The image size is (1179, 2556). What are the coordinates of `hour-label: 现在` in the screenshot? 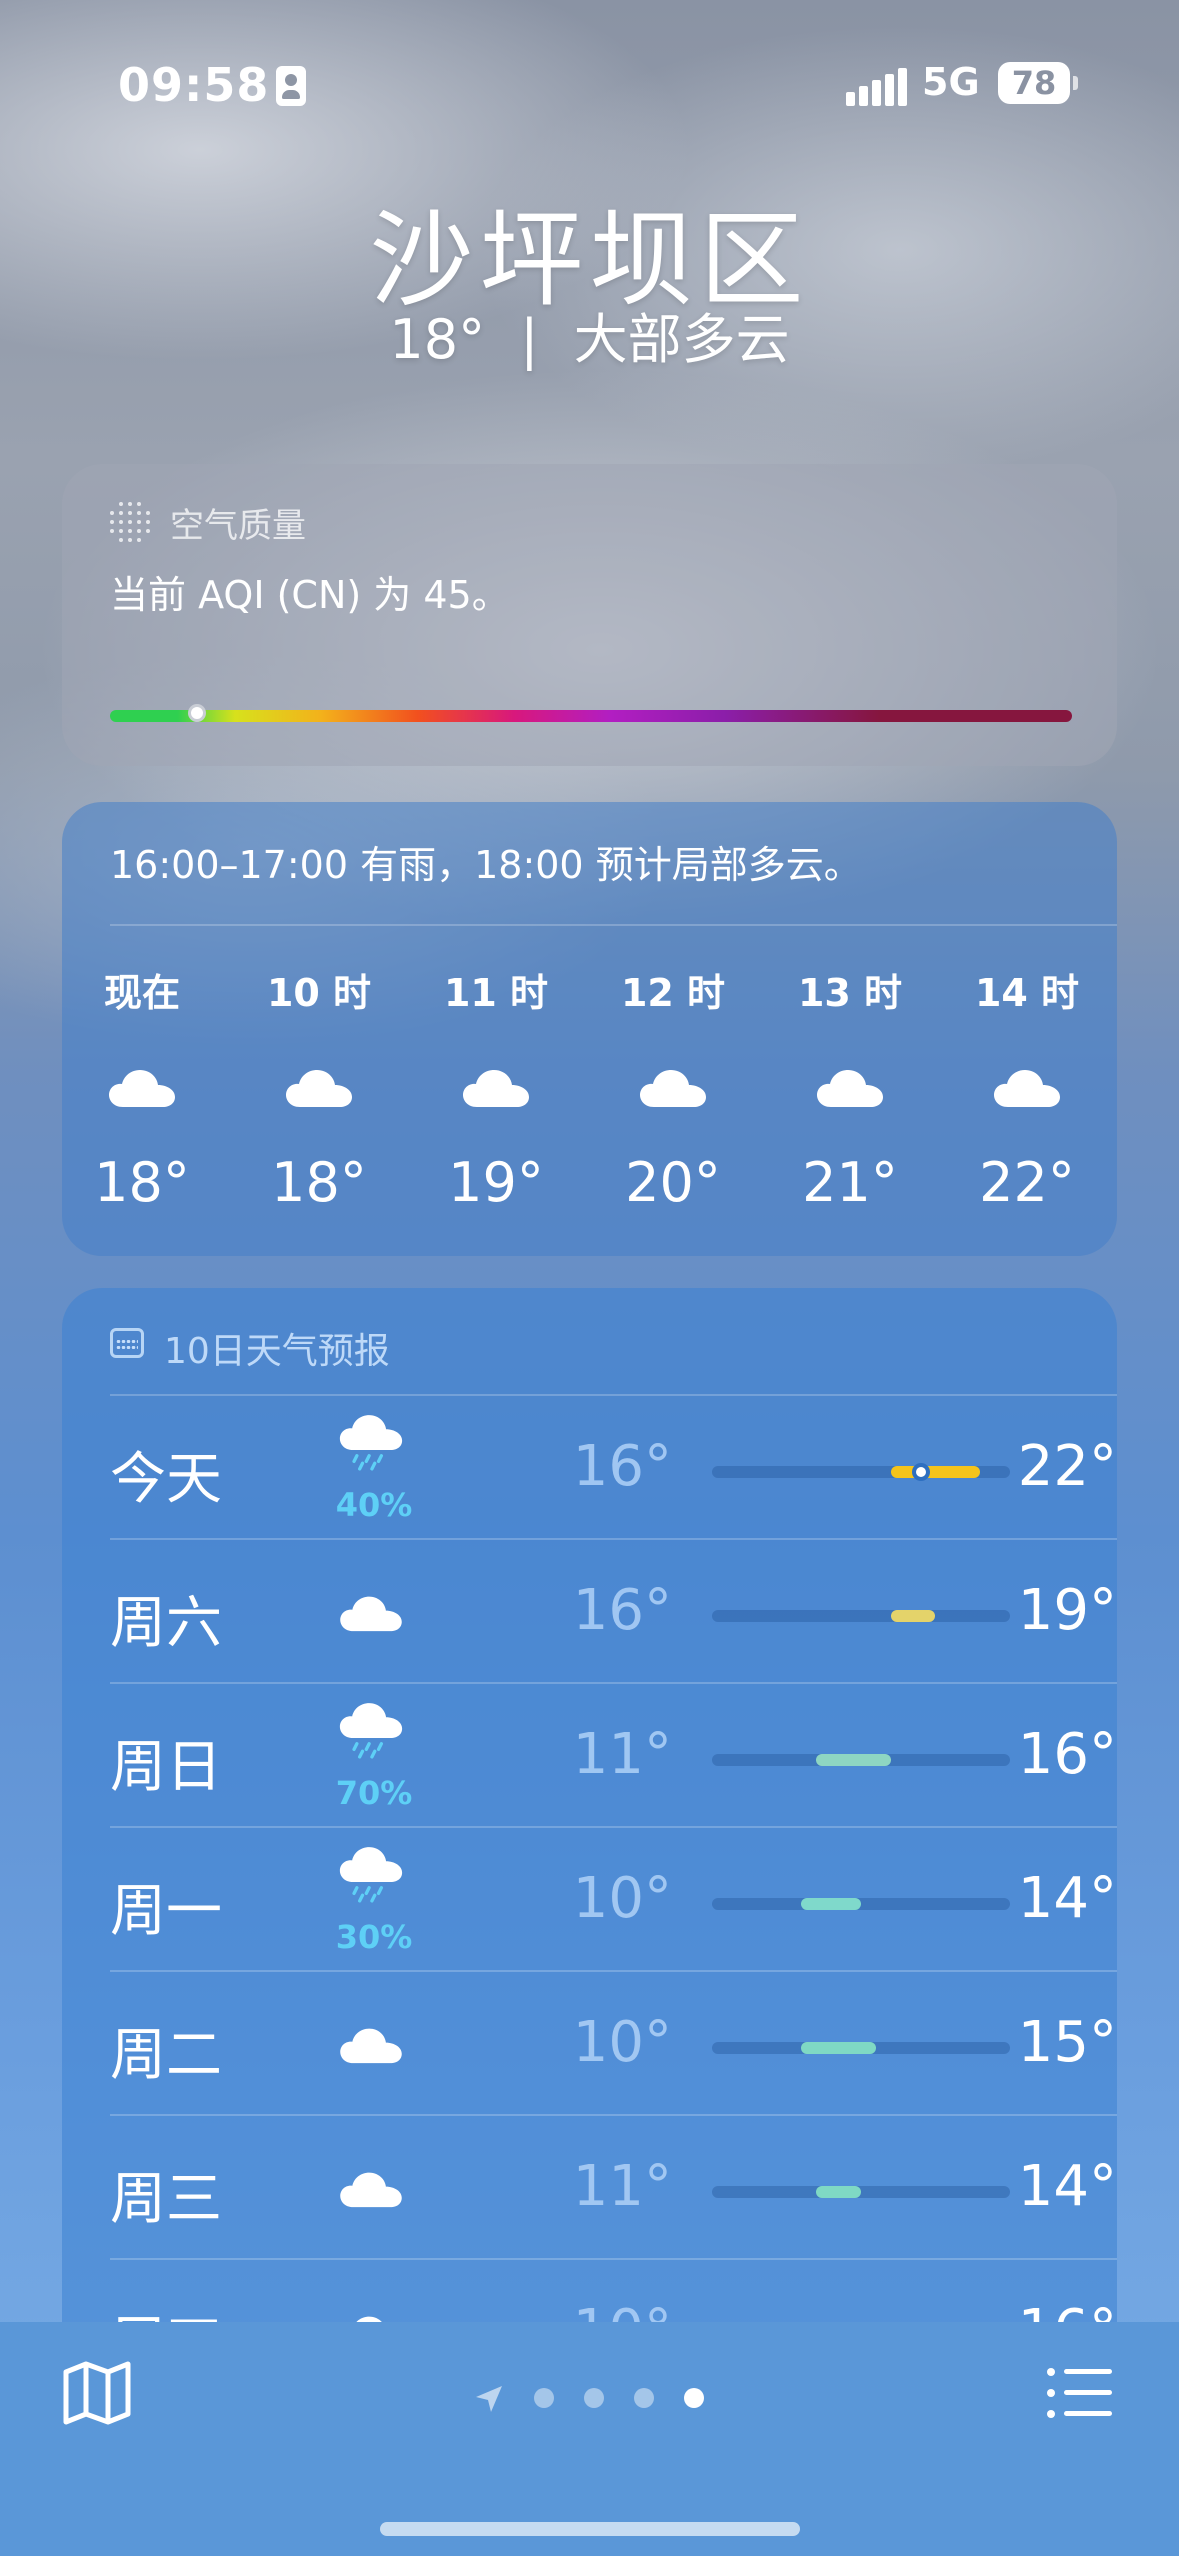 It's located at (141, 993).